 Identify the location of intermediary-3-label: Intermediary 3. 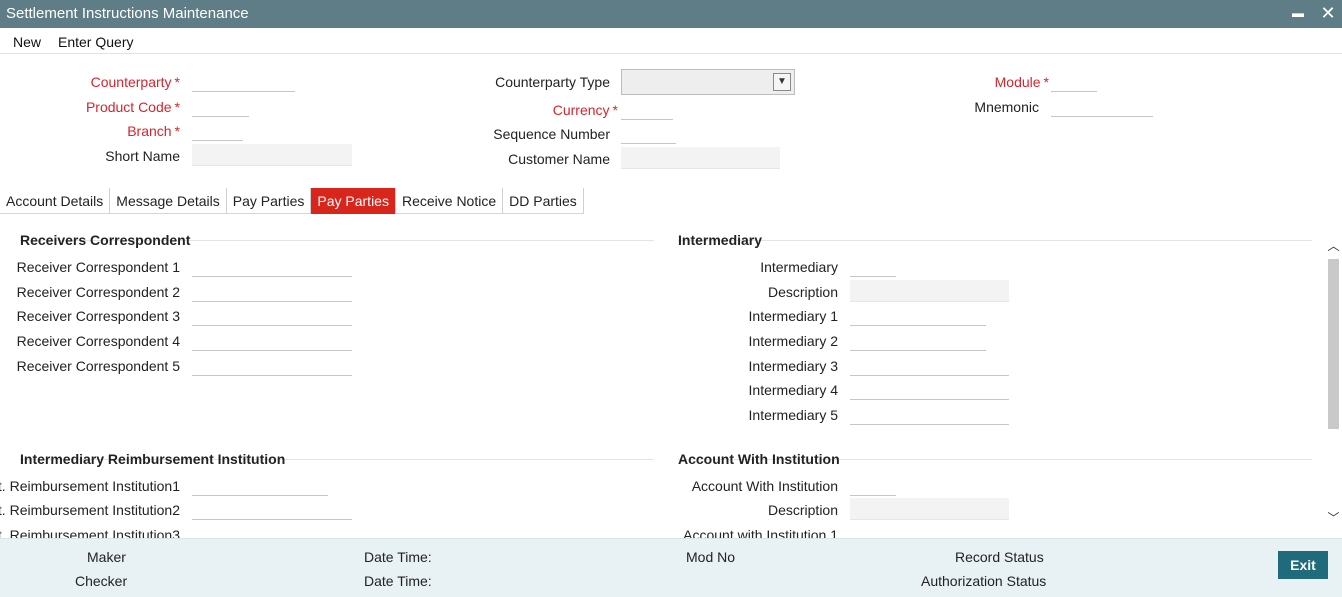
(793, 366).